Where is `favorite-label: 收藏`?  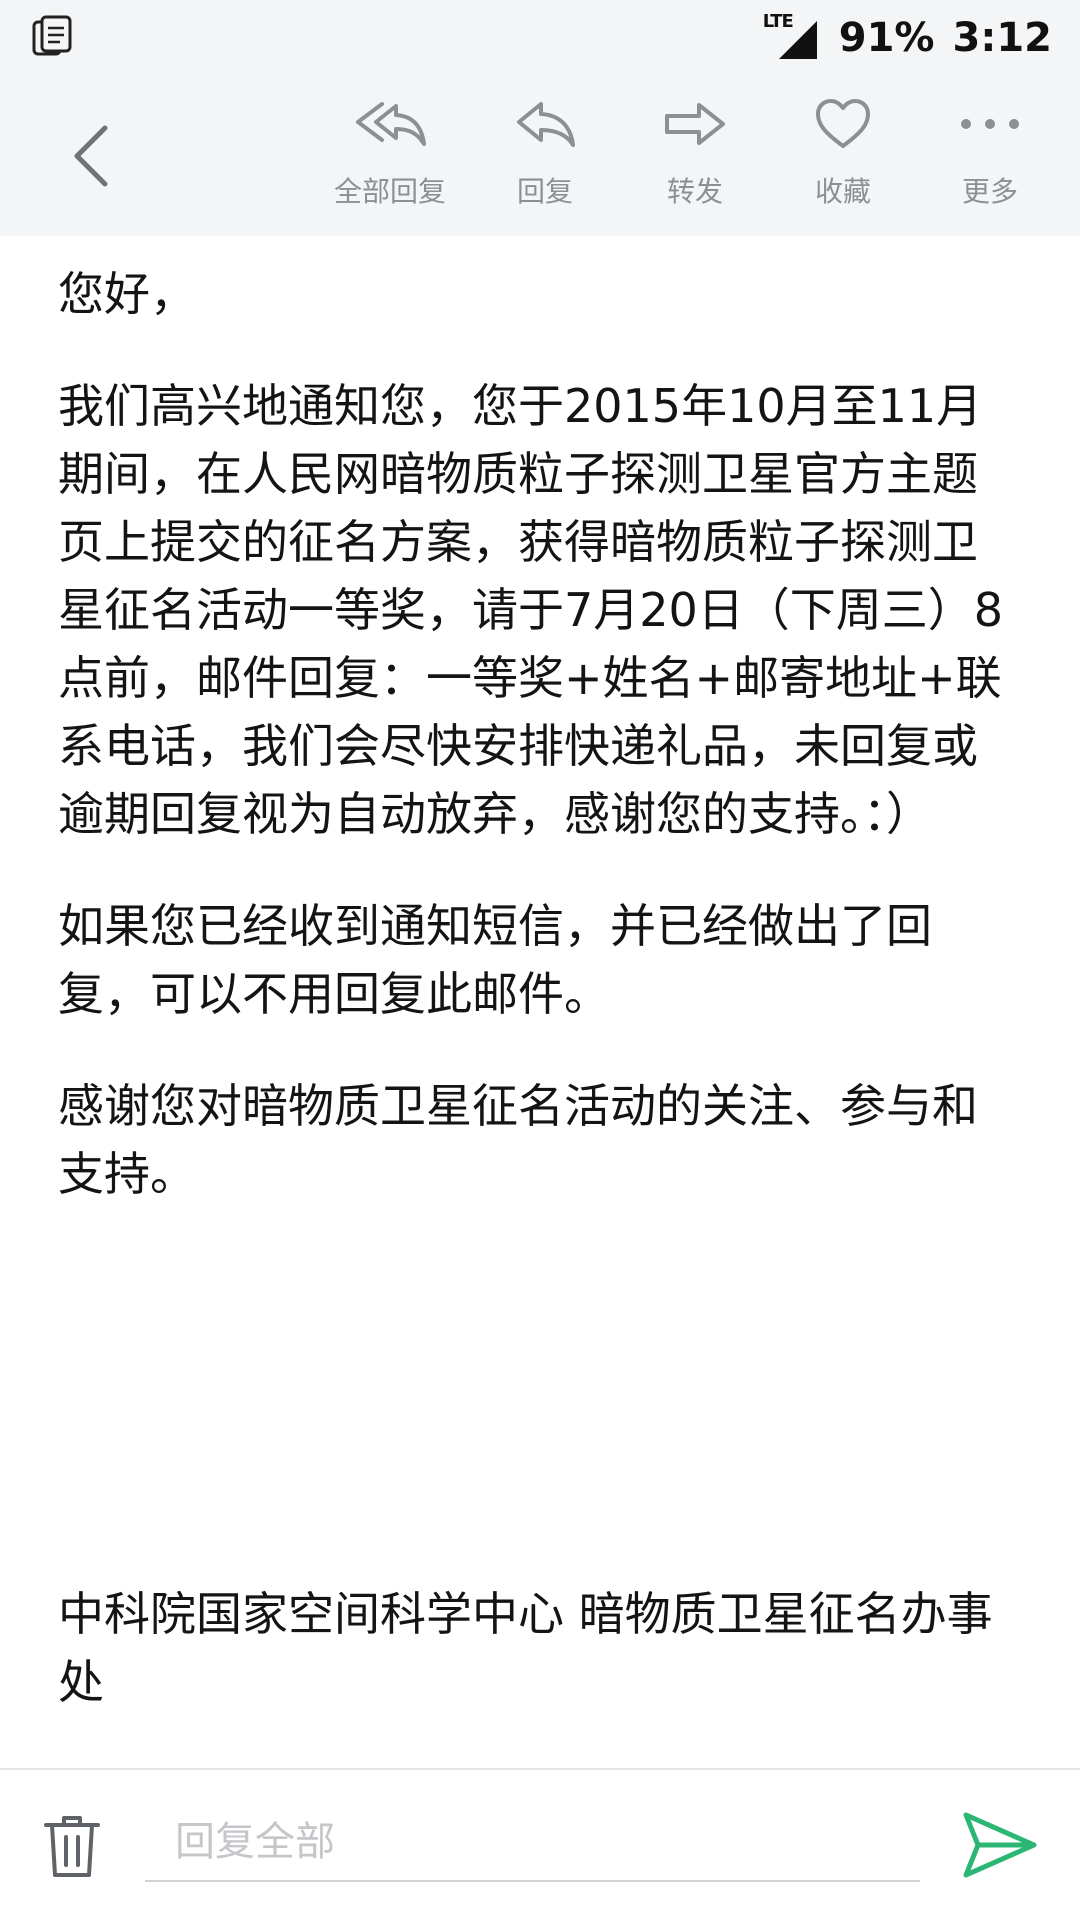 favorite-label: 收藏 is located at coordinates (842, 191).